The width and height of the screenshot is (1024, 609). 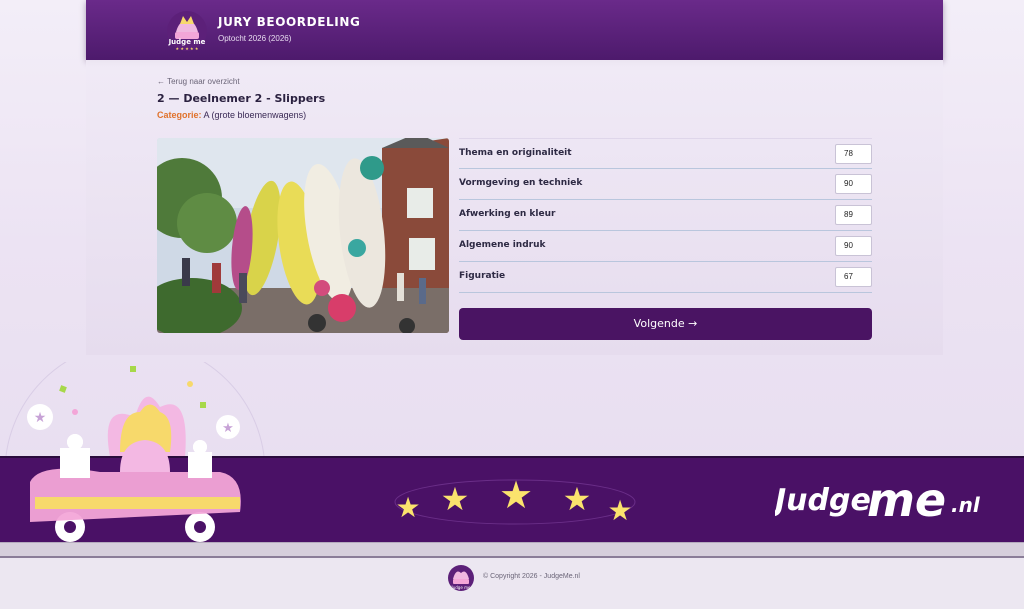 What do you see at coordinates (853, 215) in the screenshot?
I see `score-input: 89` at bounding box center [853, 215].